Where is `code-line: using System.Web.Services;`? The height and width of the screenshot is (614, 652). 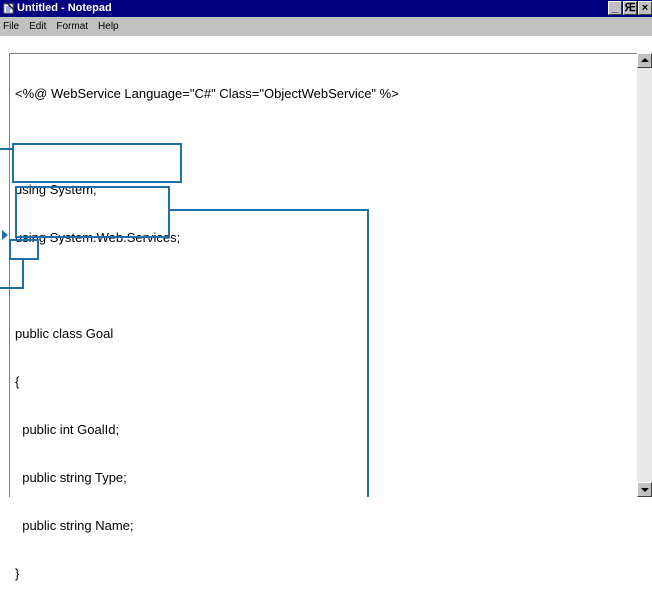
code-line: using System.Web.Services; is located at coordinates (98, 237).